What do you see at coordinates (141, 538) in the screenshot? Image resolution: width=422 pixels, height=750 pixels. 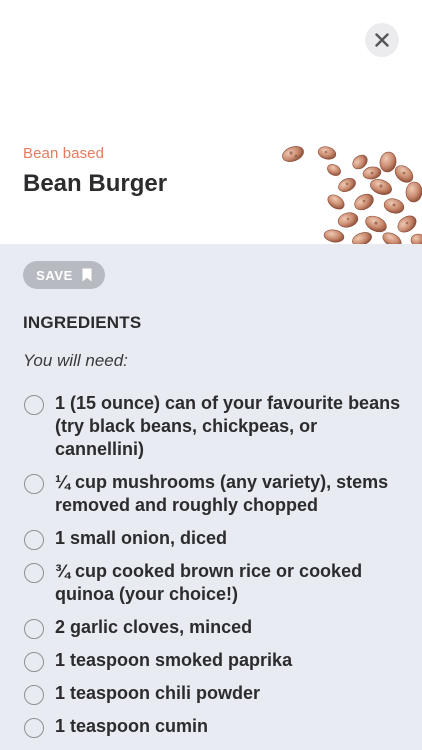 I see `ingredient-text: 1 small onion, diced` at bounding box center [141, 538].